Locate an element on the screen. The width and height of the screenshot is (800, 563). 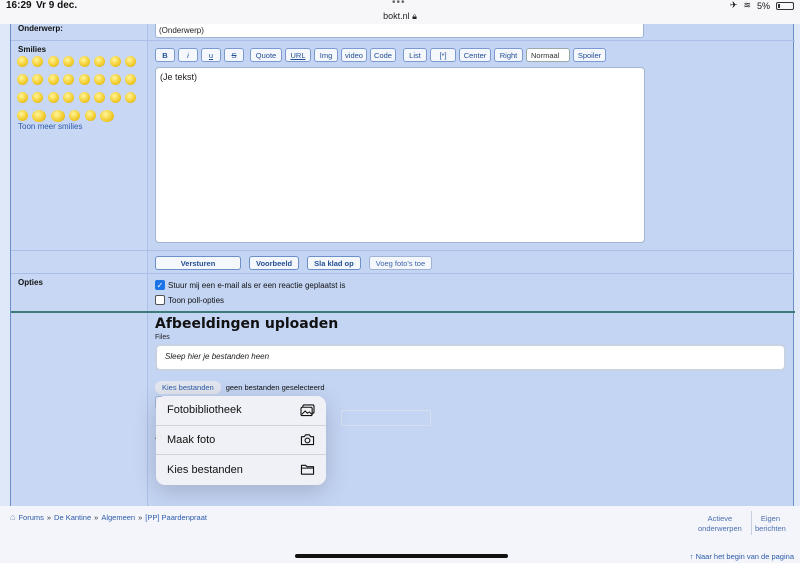
code-button: Code is located at coordinates (383, 55).